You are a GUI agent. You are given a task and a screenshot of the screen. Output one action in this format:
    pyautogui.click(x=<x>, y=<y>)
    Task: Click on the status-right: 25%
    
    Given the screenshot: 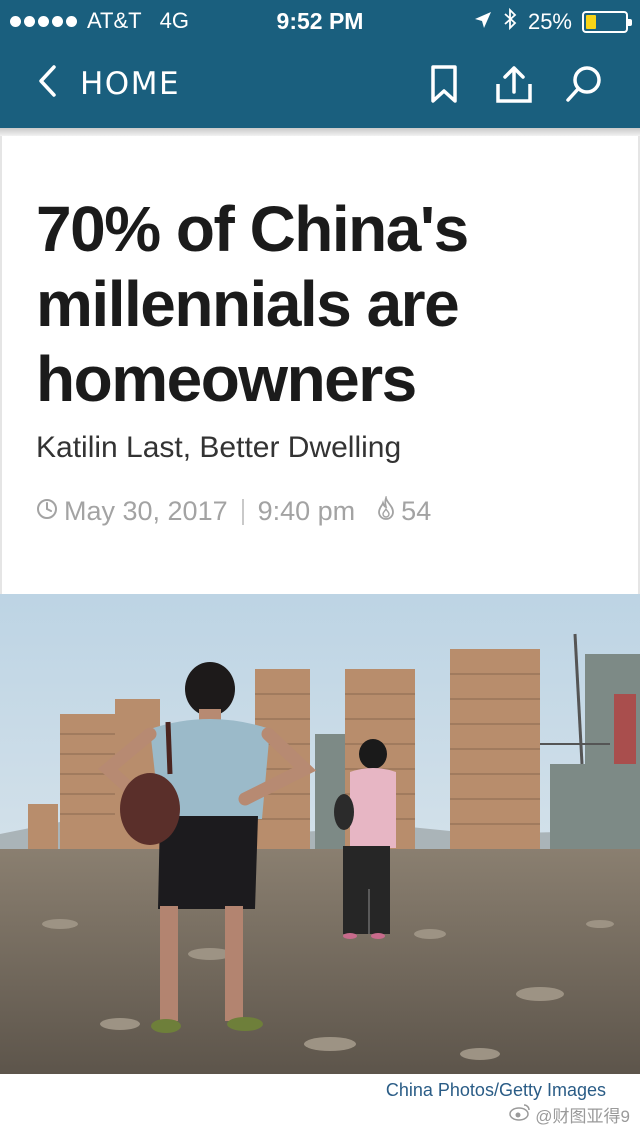 What is the action you would take?
    pyautogui.click(x=553, y=22)
    